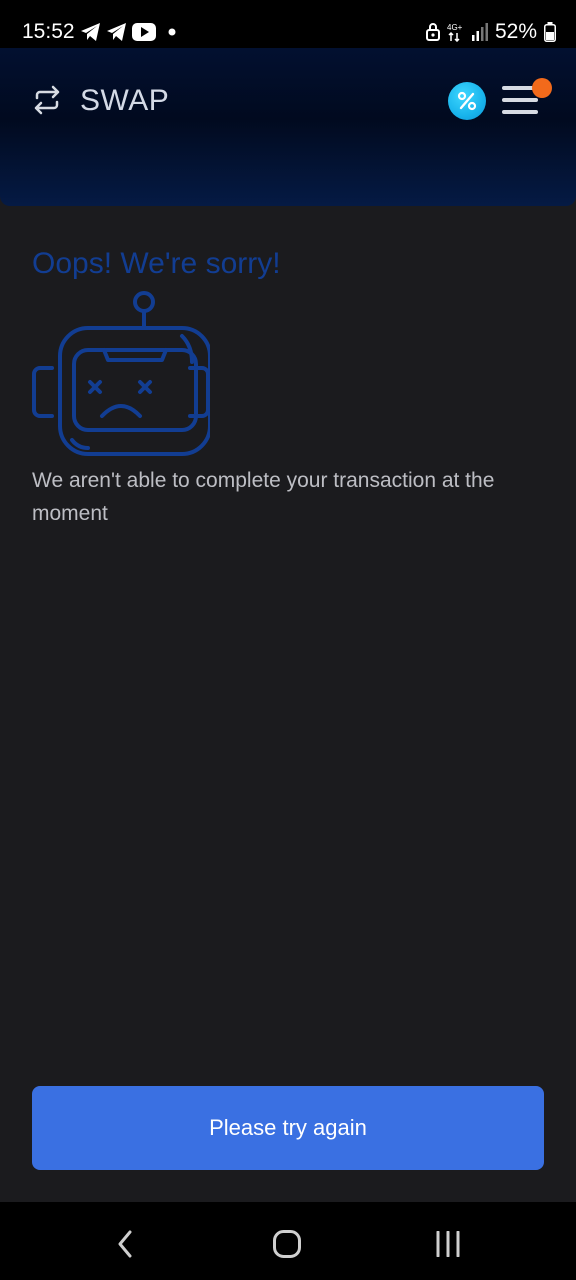 The height and width of the screenshot is (1280, 576). Describe the element at coordinates (490, 32) in the screenshot. I see `system-icons: 4G+ 52%` at that location.